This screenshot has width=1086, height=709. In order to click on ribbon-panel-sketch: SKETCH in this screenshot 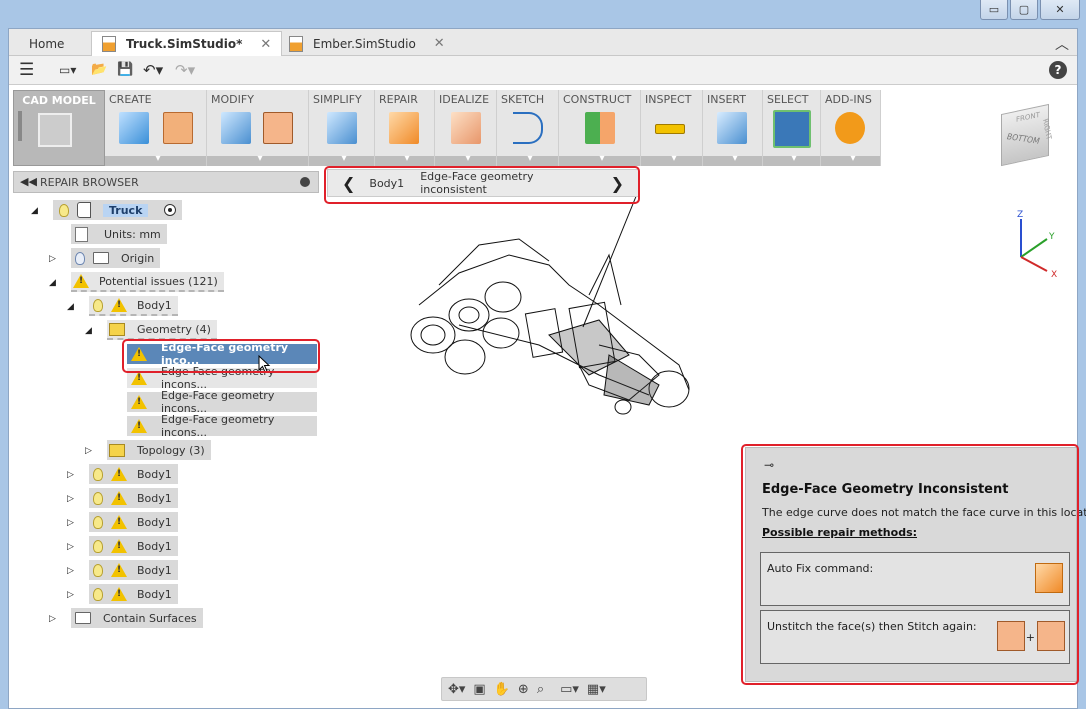, I will do `click(528, 128)`.